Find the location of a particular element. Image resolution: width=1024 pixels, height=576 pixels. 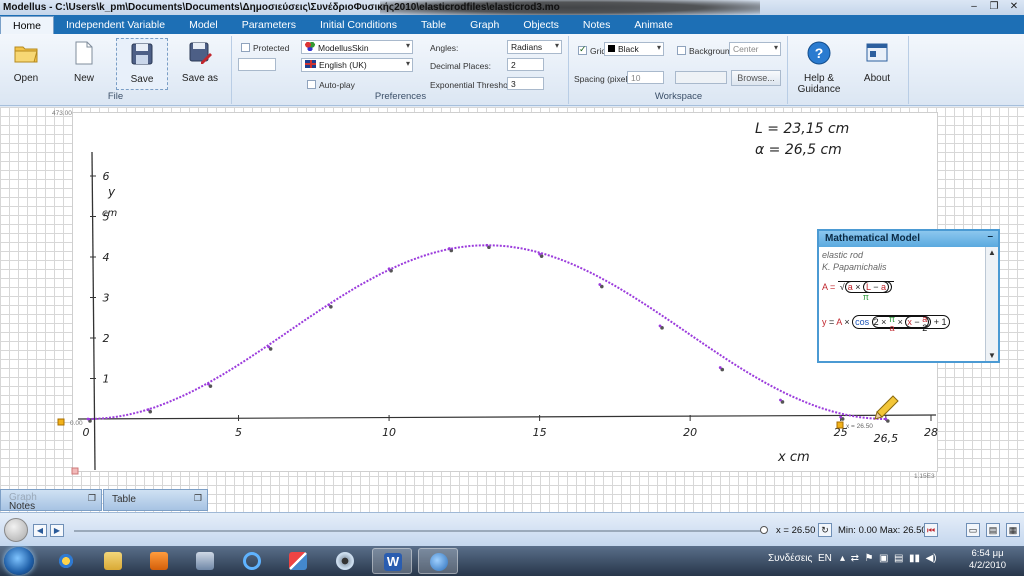

eq-var-a-upper: A is located at coordinates (839, 322).